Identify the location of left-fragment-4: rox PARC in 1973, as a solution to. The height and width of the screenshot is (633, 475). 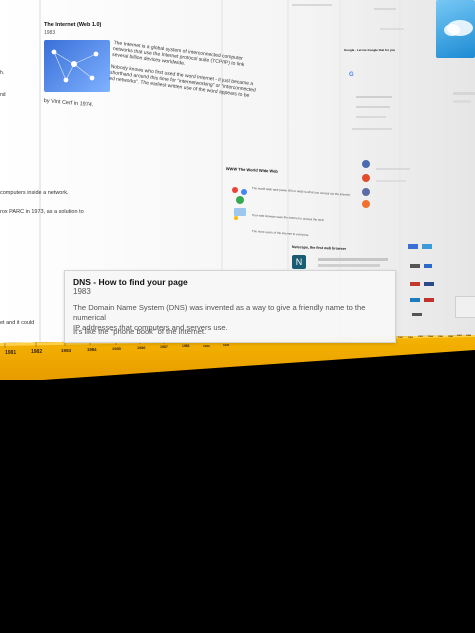
(42, 212).